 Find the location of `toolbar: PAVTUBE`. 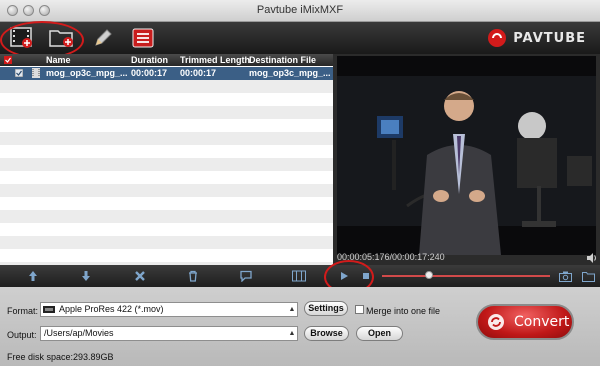

toolbar: PAVTUBE is located at coordinates (300, 40).